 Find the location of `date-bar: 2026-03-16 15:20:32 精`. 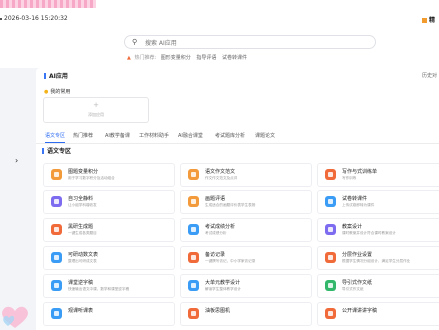

date-bar: 2026-03-16 15:20:32 精 is located at coordinates (219, 20).